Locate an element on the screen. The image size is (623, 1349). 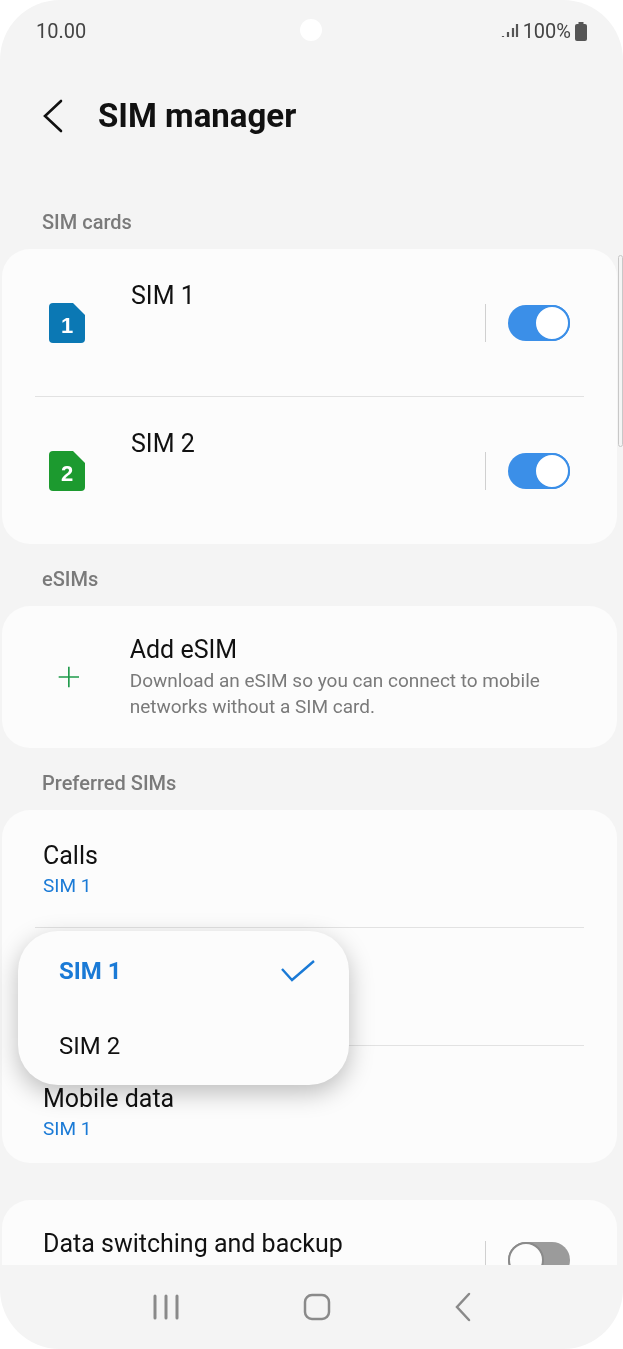
sim-name: SIM 2 is located at coordinates (163, 444).